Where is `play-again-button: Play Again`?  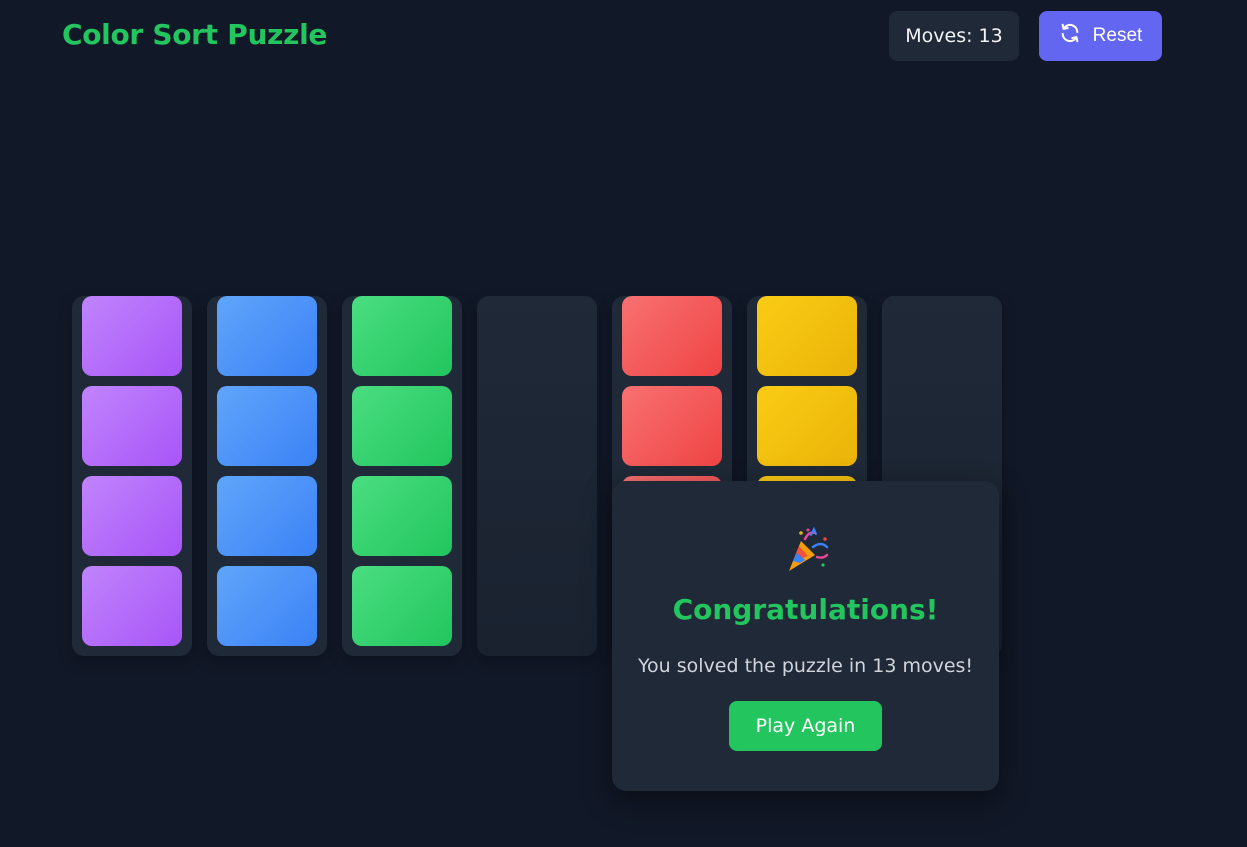 play-again-button: Play Again is located at coordinates (805, 726).